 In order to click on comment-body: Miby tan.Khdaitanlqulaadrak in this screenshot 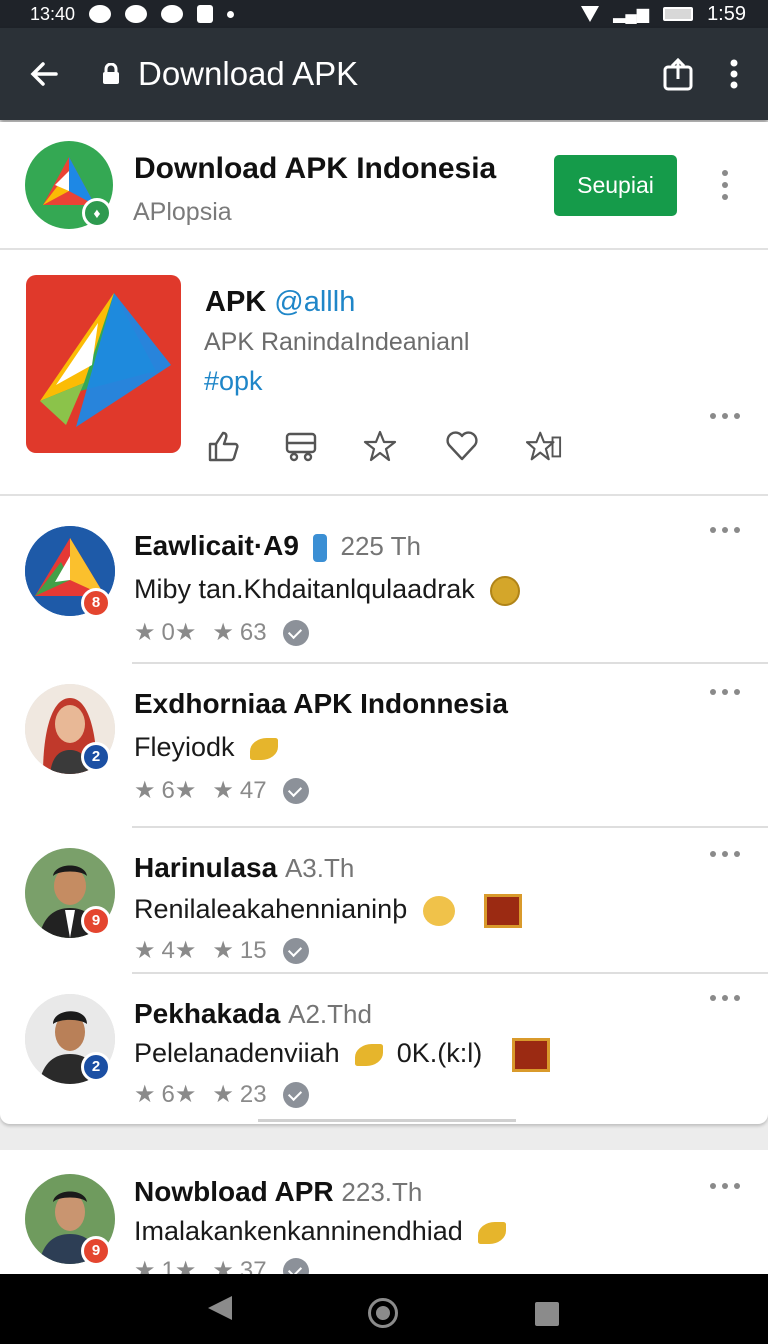, I will do `click(304, 589)`.